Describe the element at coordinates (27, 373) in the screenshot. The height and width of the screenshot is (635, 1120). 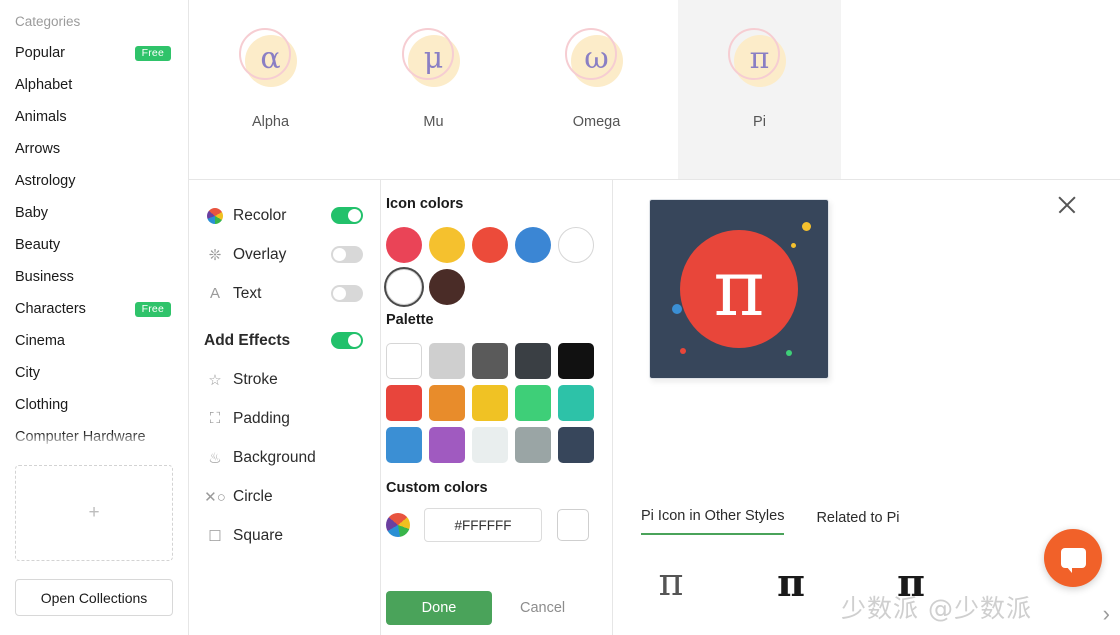
I see `sidebar-item-label: City` at that location.